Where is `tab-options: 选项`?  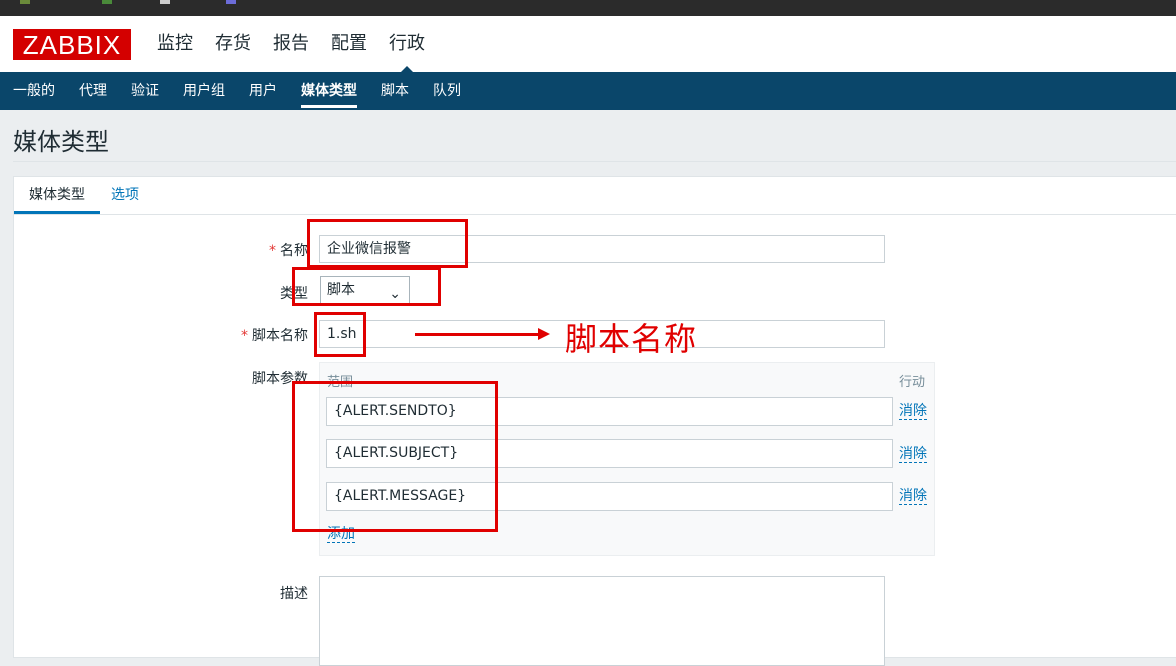 tab-options: 选项 is located at coordinates (125, 195).